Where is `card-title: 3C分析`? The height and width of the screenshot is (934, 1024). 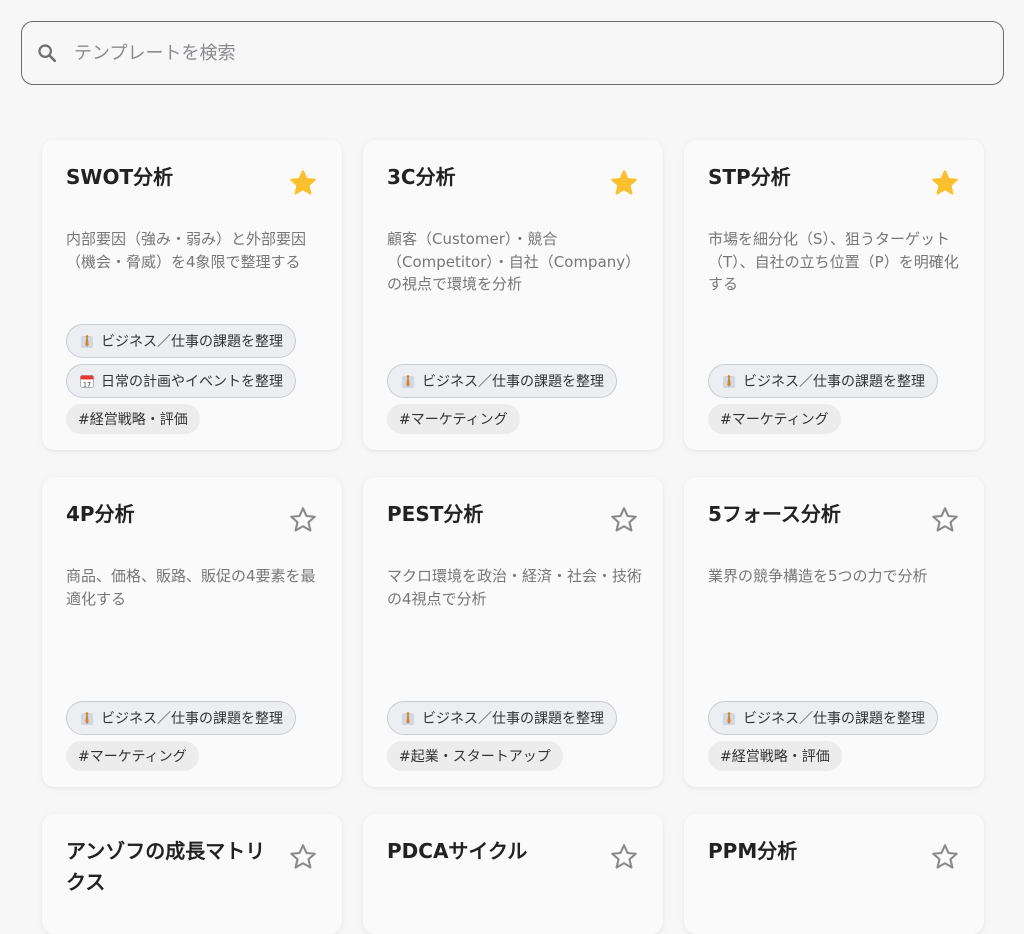
card-title: 3C分析 is located at coordinates (421, 177).